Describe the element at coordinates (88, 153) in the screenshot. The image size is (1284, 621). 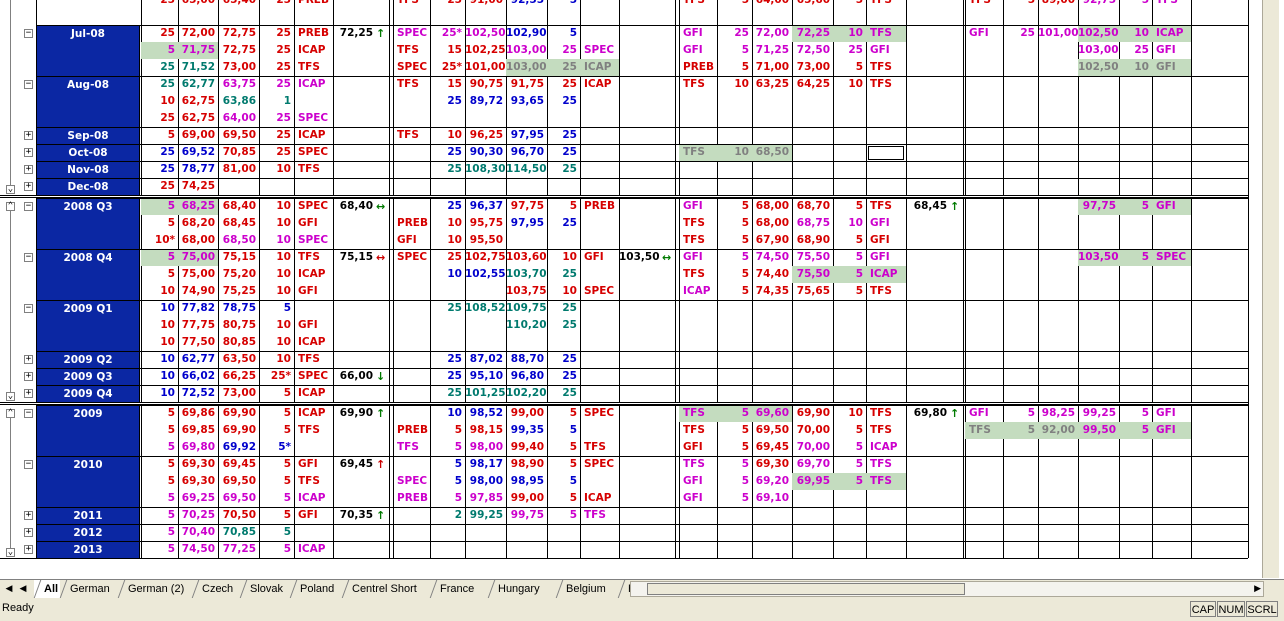
I see `period-label: Oct-08` at that location.